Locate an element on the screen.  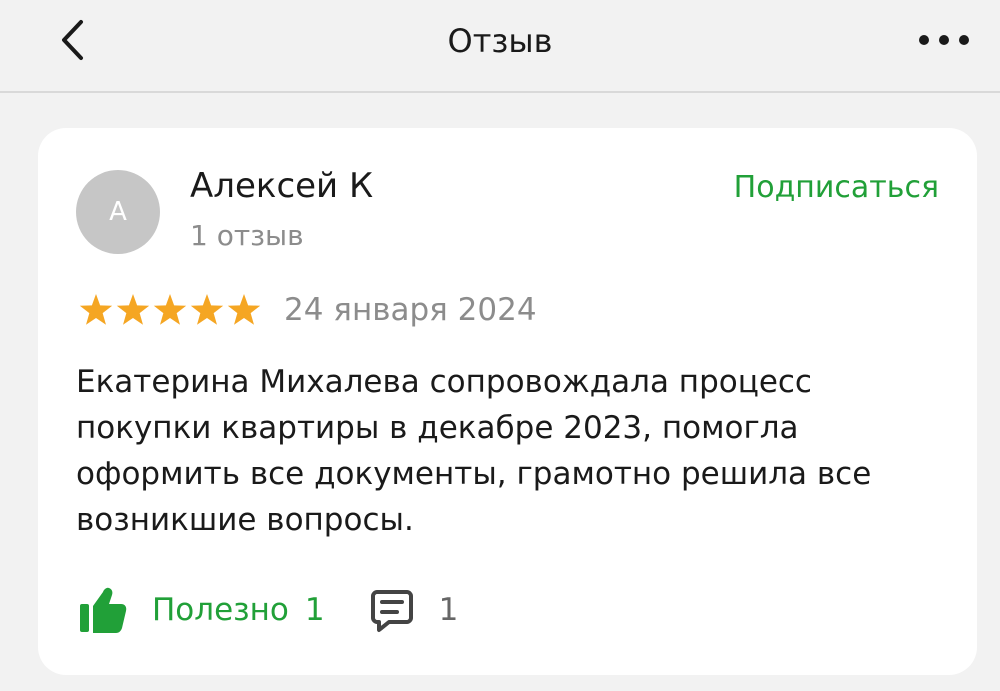
comments-count: 1 is located at coordinates (448, 610).